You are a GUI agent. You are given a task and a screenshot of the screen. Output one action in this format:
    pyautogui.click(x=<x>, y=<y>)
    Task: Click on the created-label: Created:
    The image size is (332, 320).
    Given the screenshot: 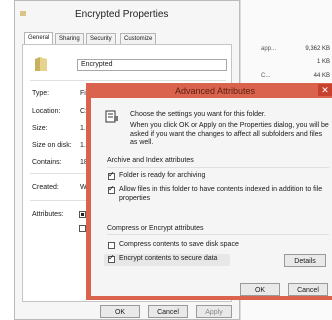 What is the action you would take?
    pyautogui.click(x=45, y=187)
    